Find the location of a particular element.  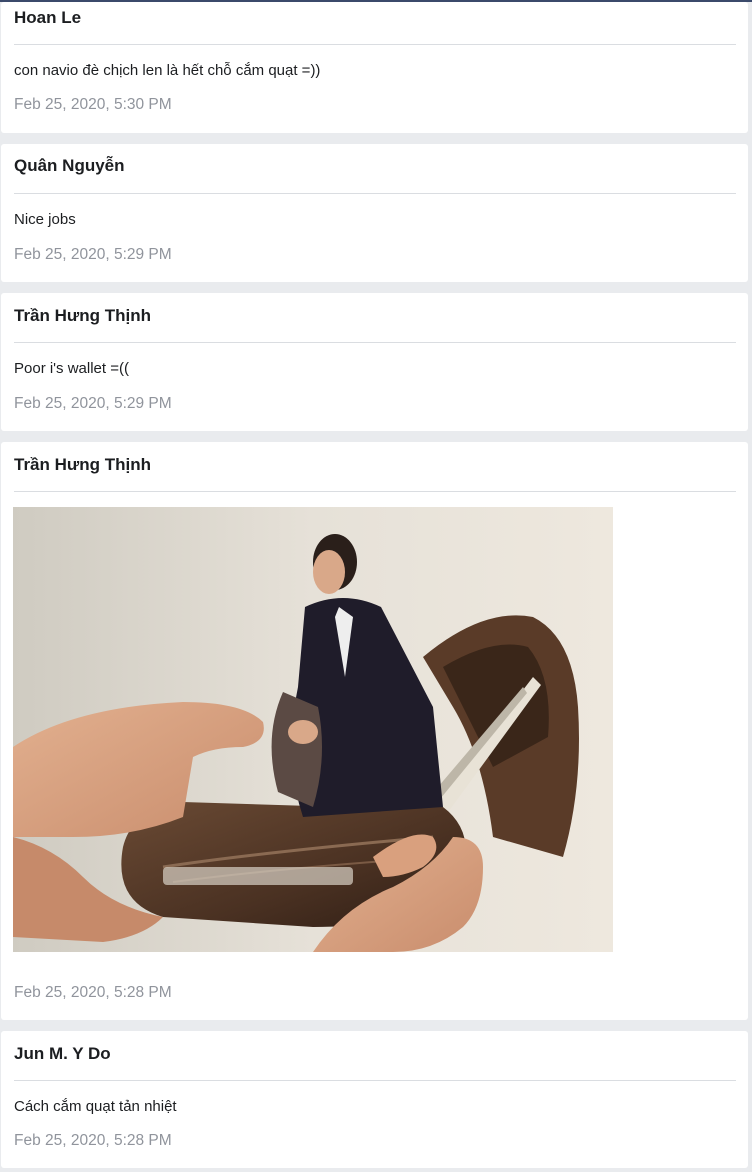

comment-author: Jun M. Y Do is located at coordinates (62, 1054).